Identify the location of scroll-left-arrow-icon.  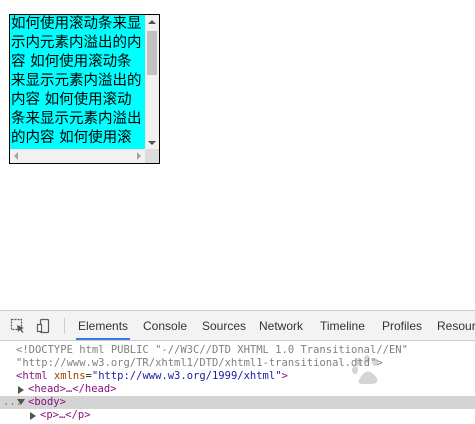
(16, 156).